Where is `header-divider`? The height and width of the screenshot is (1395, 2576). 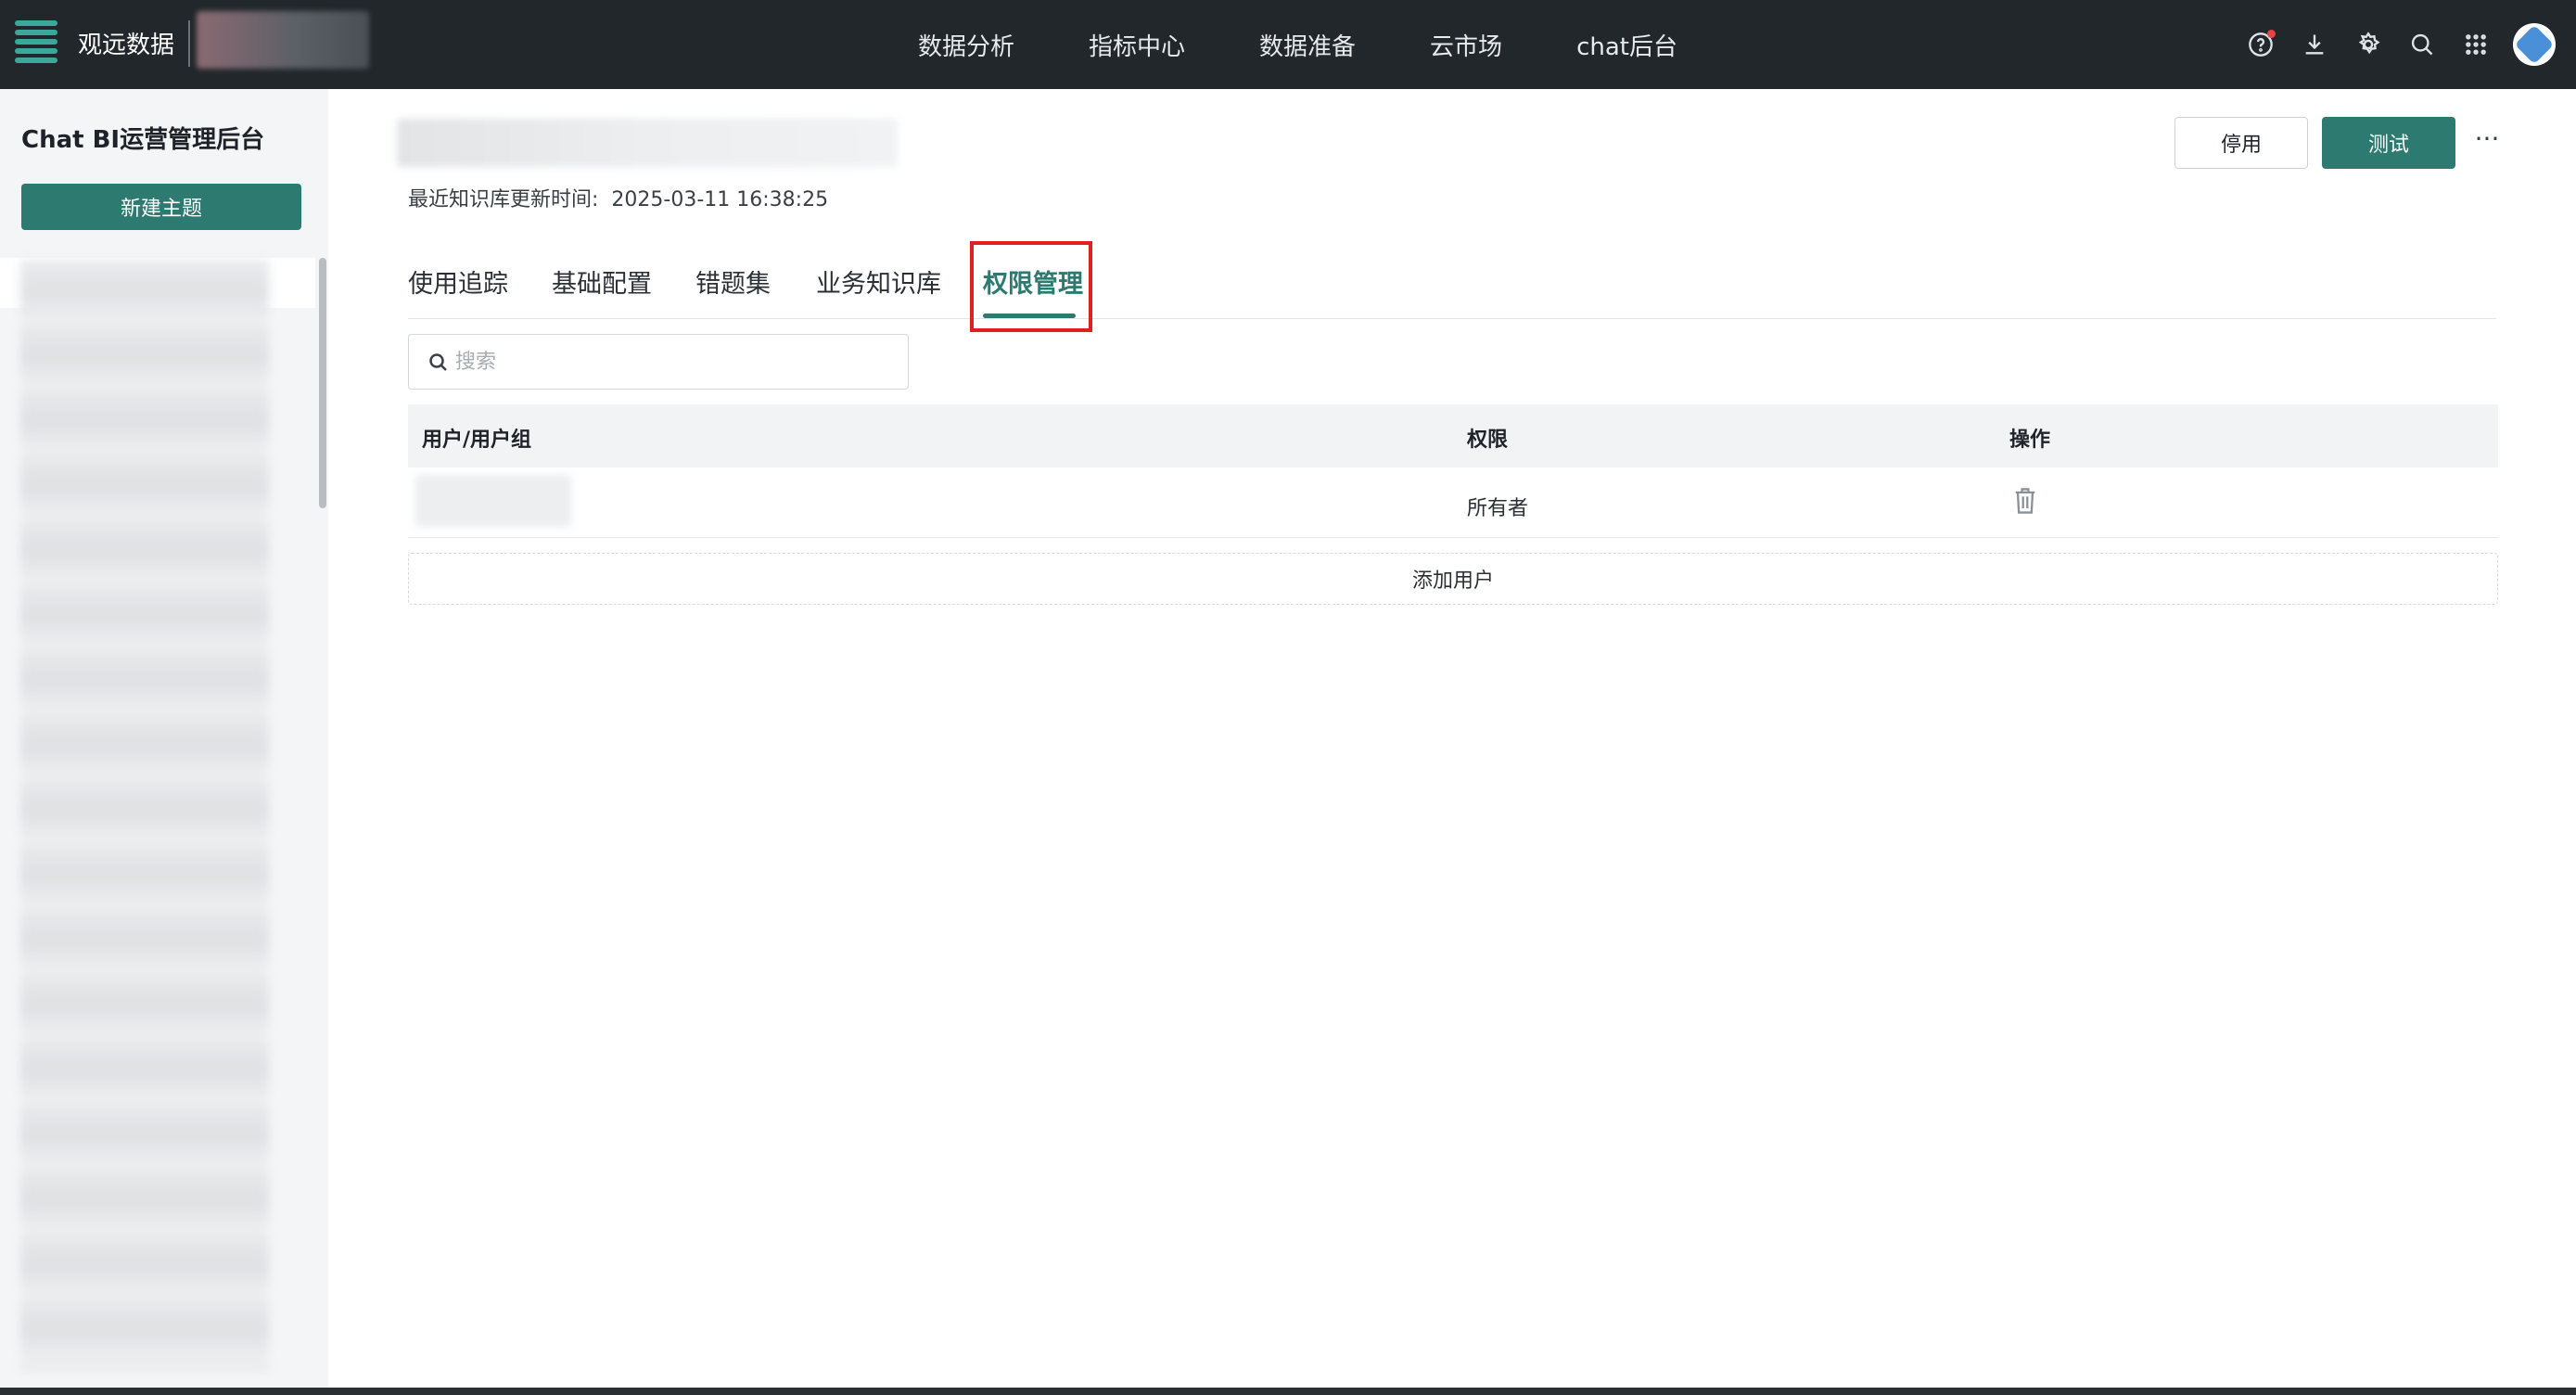
header-divider is located at coordinates (189, 43).